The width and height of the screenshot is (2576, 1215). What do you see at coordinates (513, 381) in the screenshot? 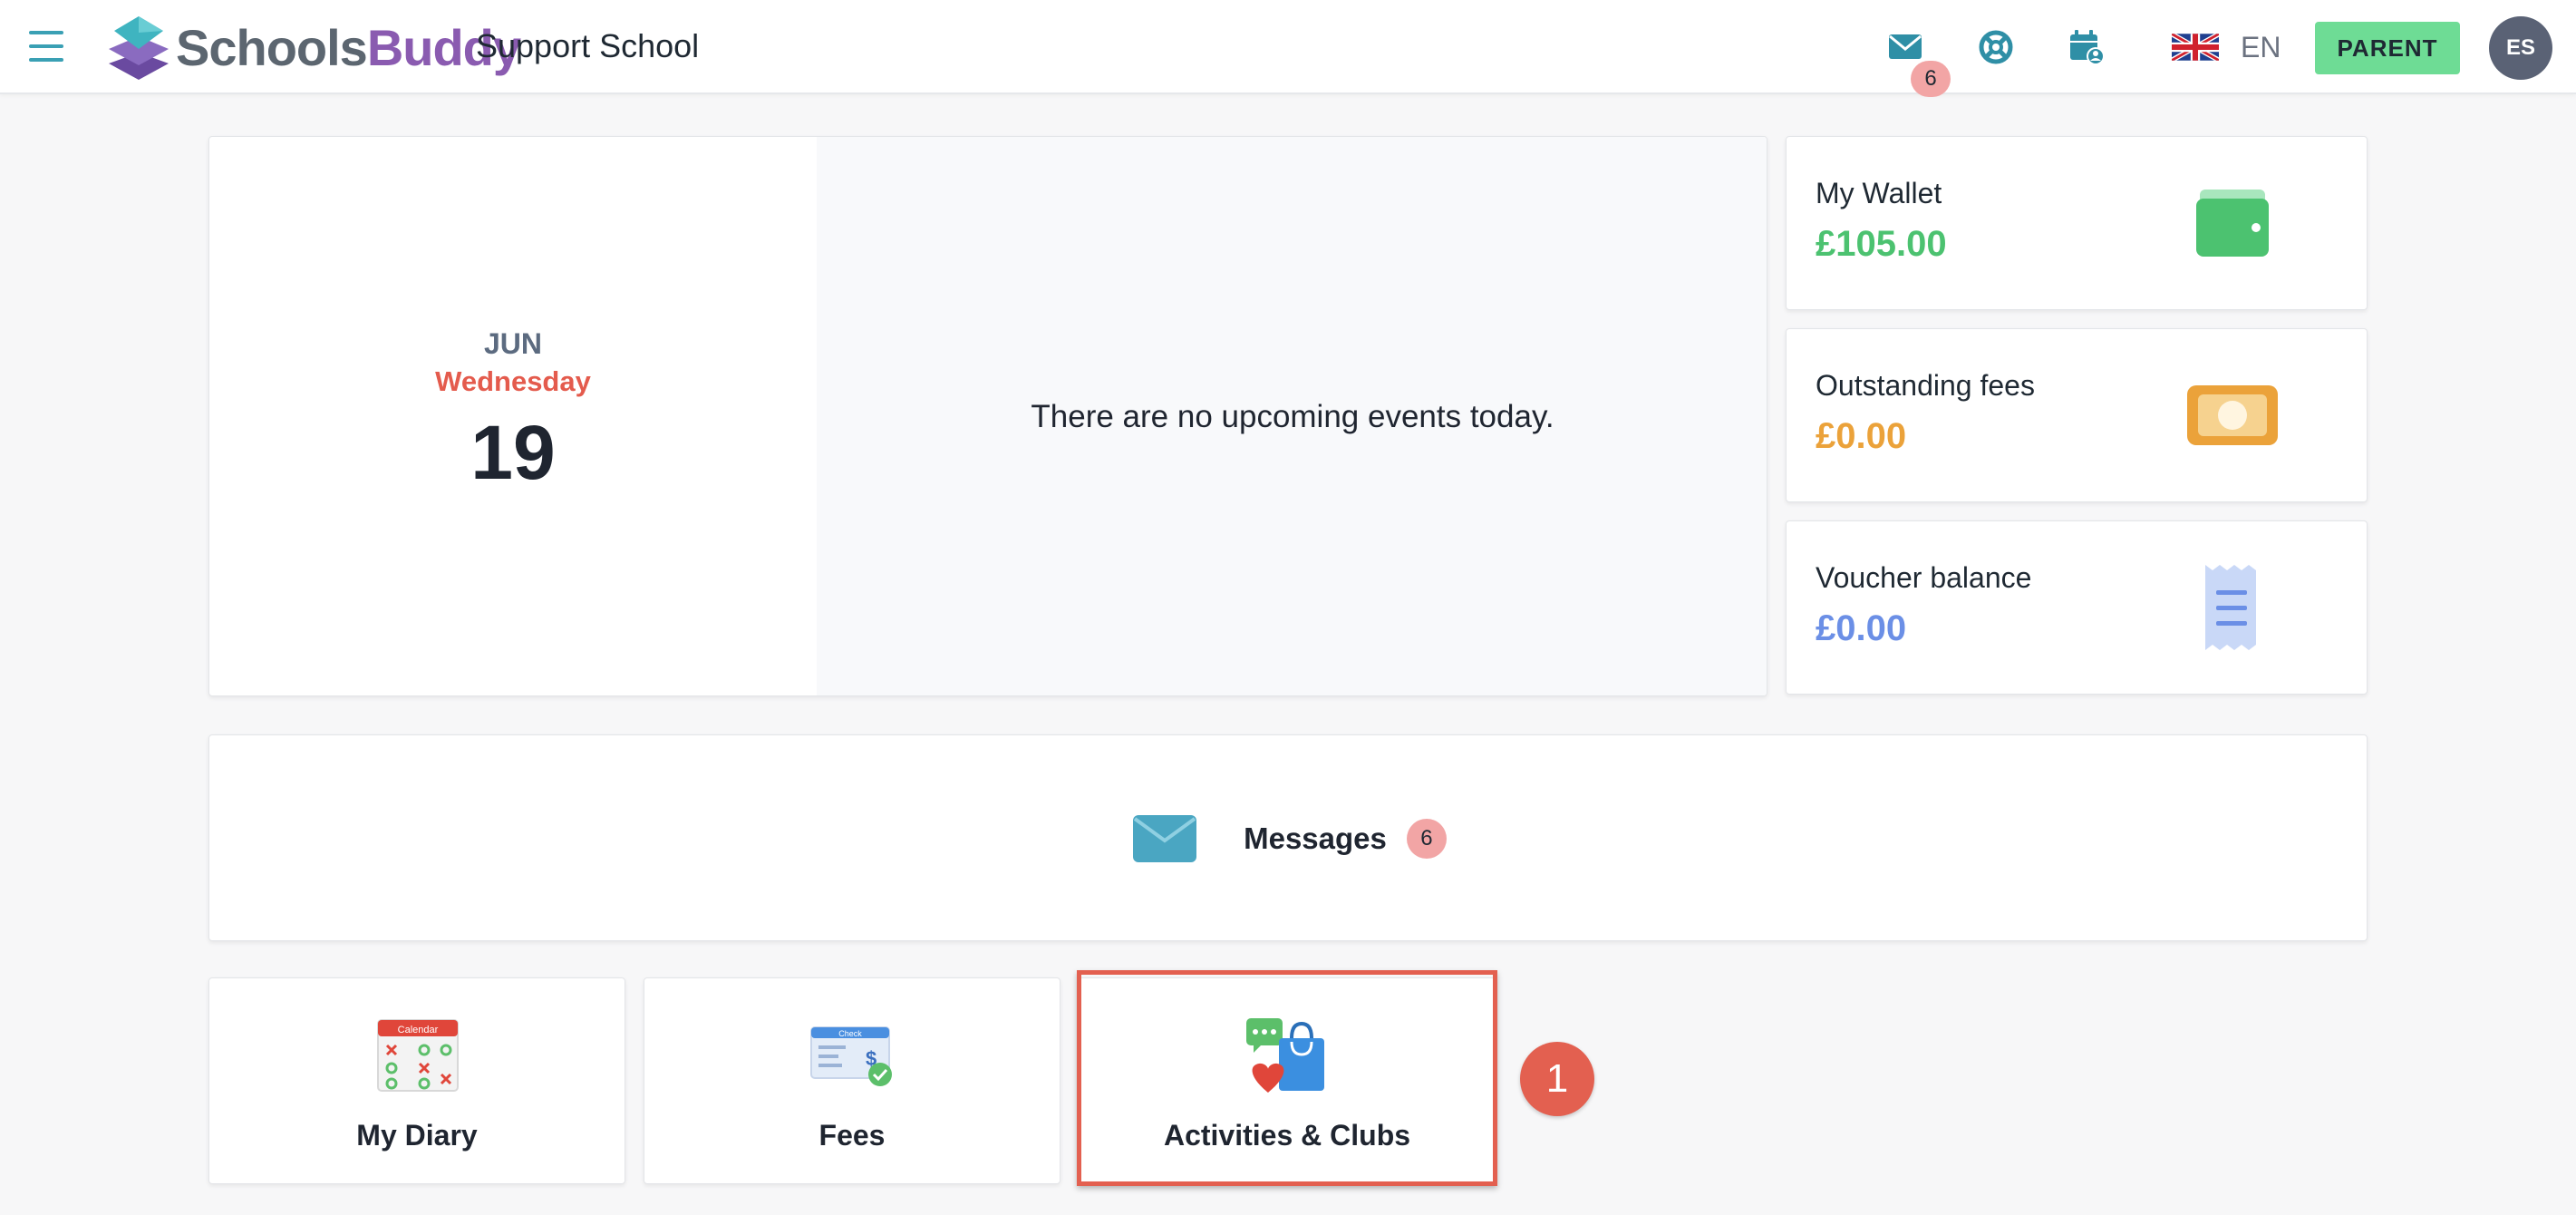
I see `date-weekday: Wednesday` at bounding box center [513, 381].